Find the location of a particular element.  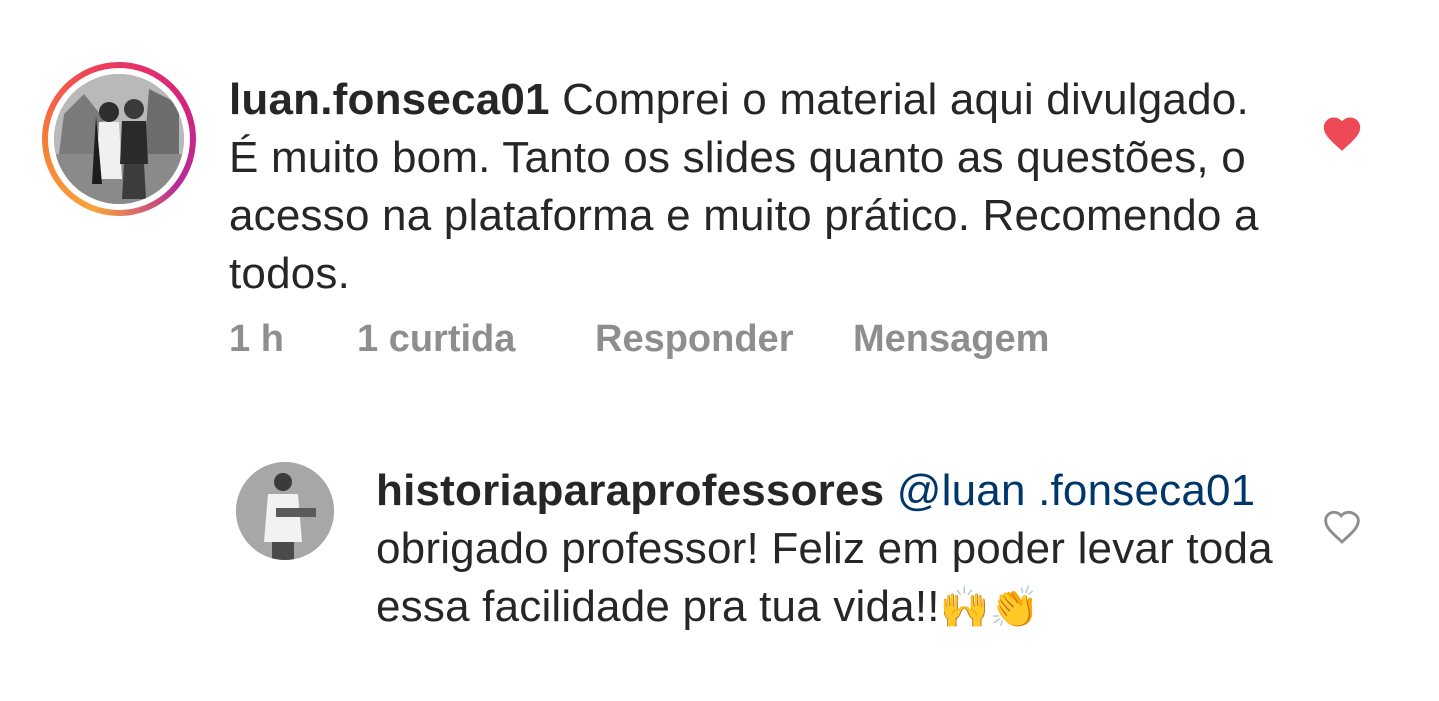

story-ring is located at coordinates (119, 139).